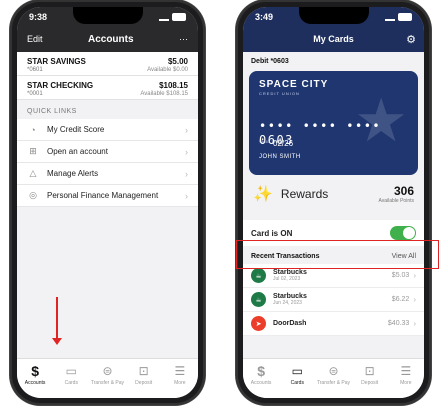 This screenshot has height=407, width=439. I want to click on gear-icon: ⚙, so click(411, 39).